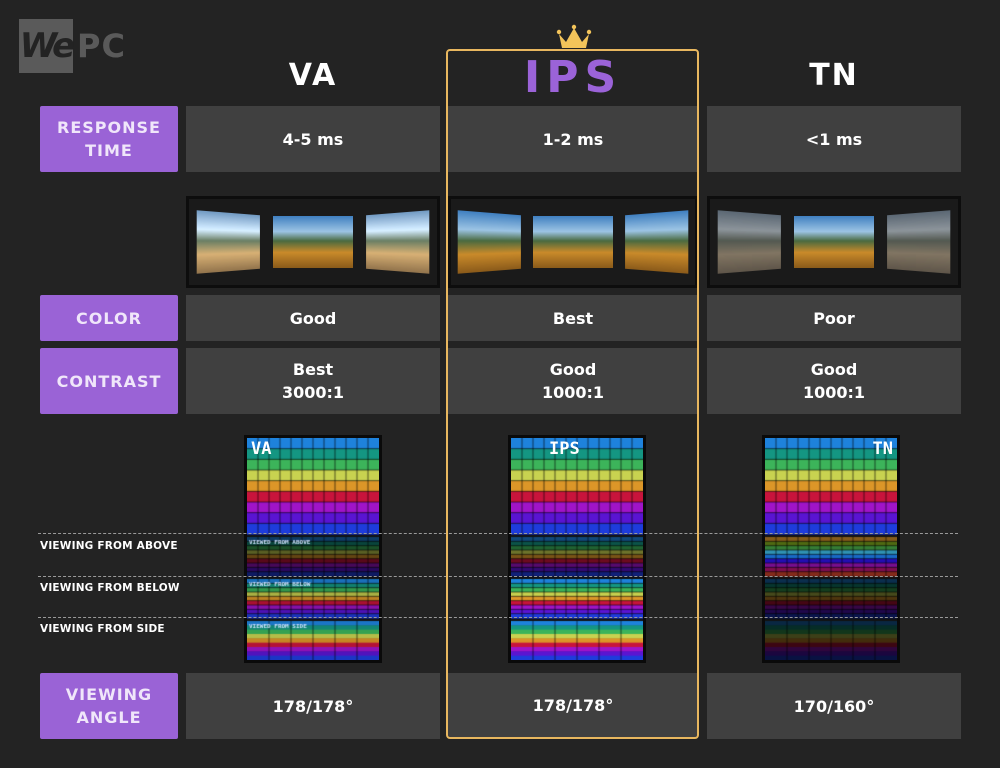 The width and height of the screenshot is (1000, 768). I want to click on va-color-grid, so click(313, 549).